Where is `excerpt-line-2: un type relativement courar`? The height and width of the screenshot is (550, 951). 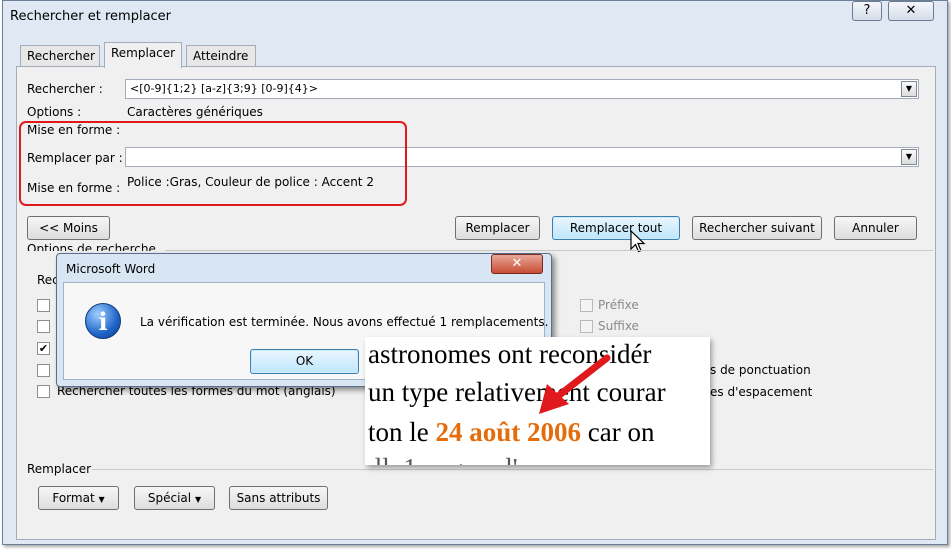
excerpt-line-2: un type relativement courar is located at coordinates (517, 392).